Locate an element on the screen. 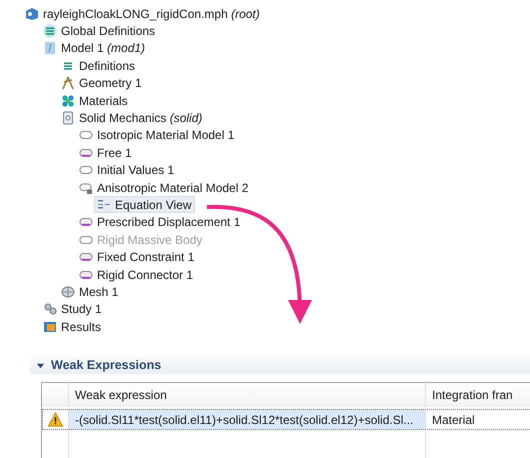 This screenshot has height=458, width=530. materials-icon is located at coordinates (68, 101).